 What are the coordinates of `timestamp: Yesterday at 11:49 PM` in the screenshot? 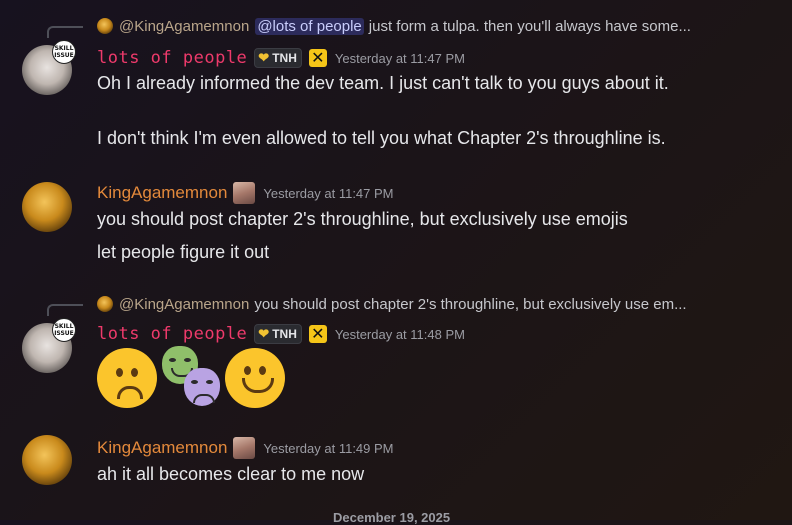 It's located at (328, 448).